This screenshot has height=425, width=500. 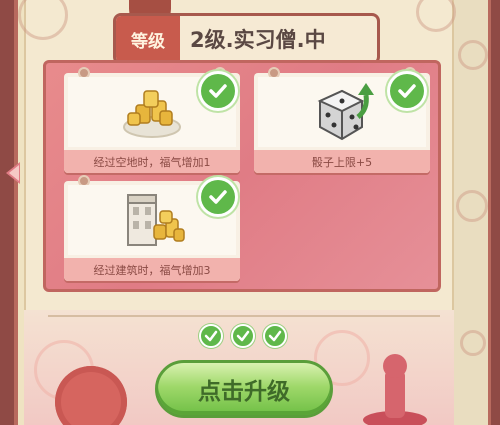 I want to click on reward-label: 骰子上限+5, so click(x=342, y=161).